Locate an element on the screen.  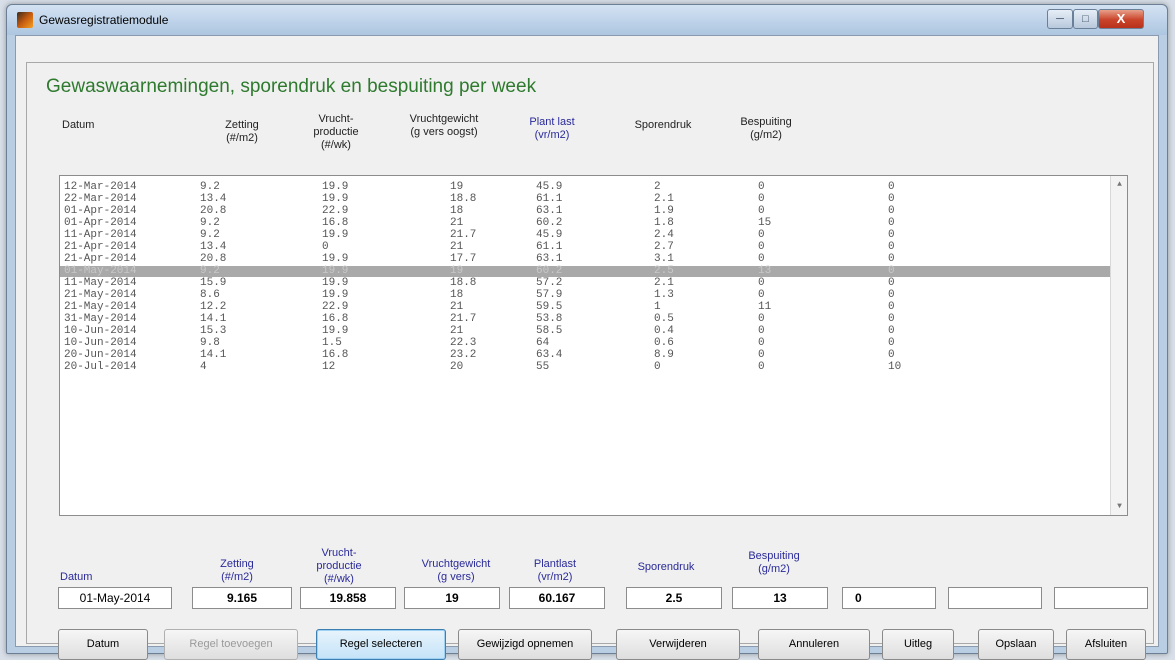
afsluiten-button: Afsluiten is located at coordinates (1106, 644).